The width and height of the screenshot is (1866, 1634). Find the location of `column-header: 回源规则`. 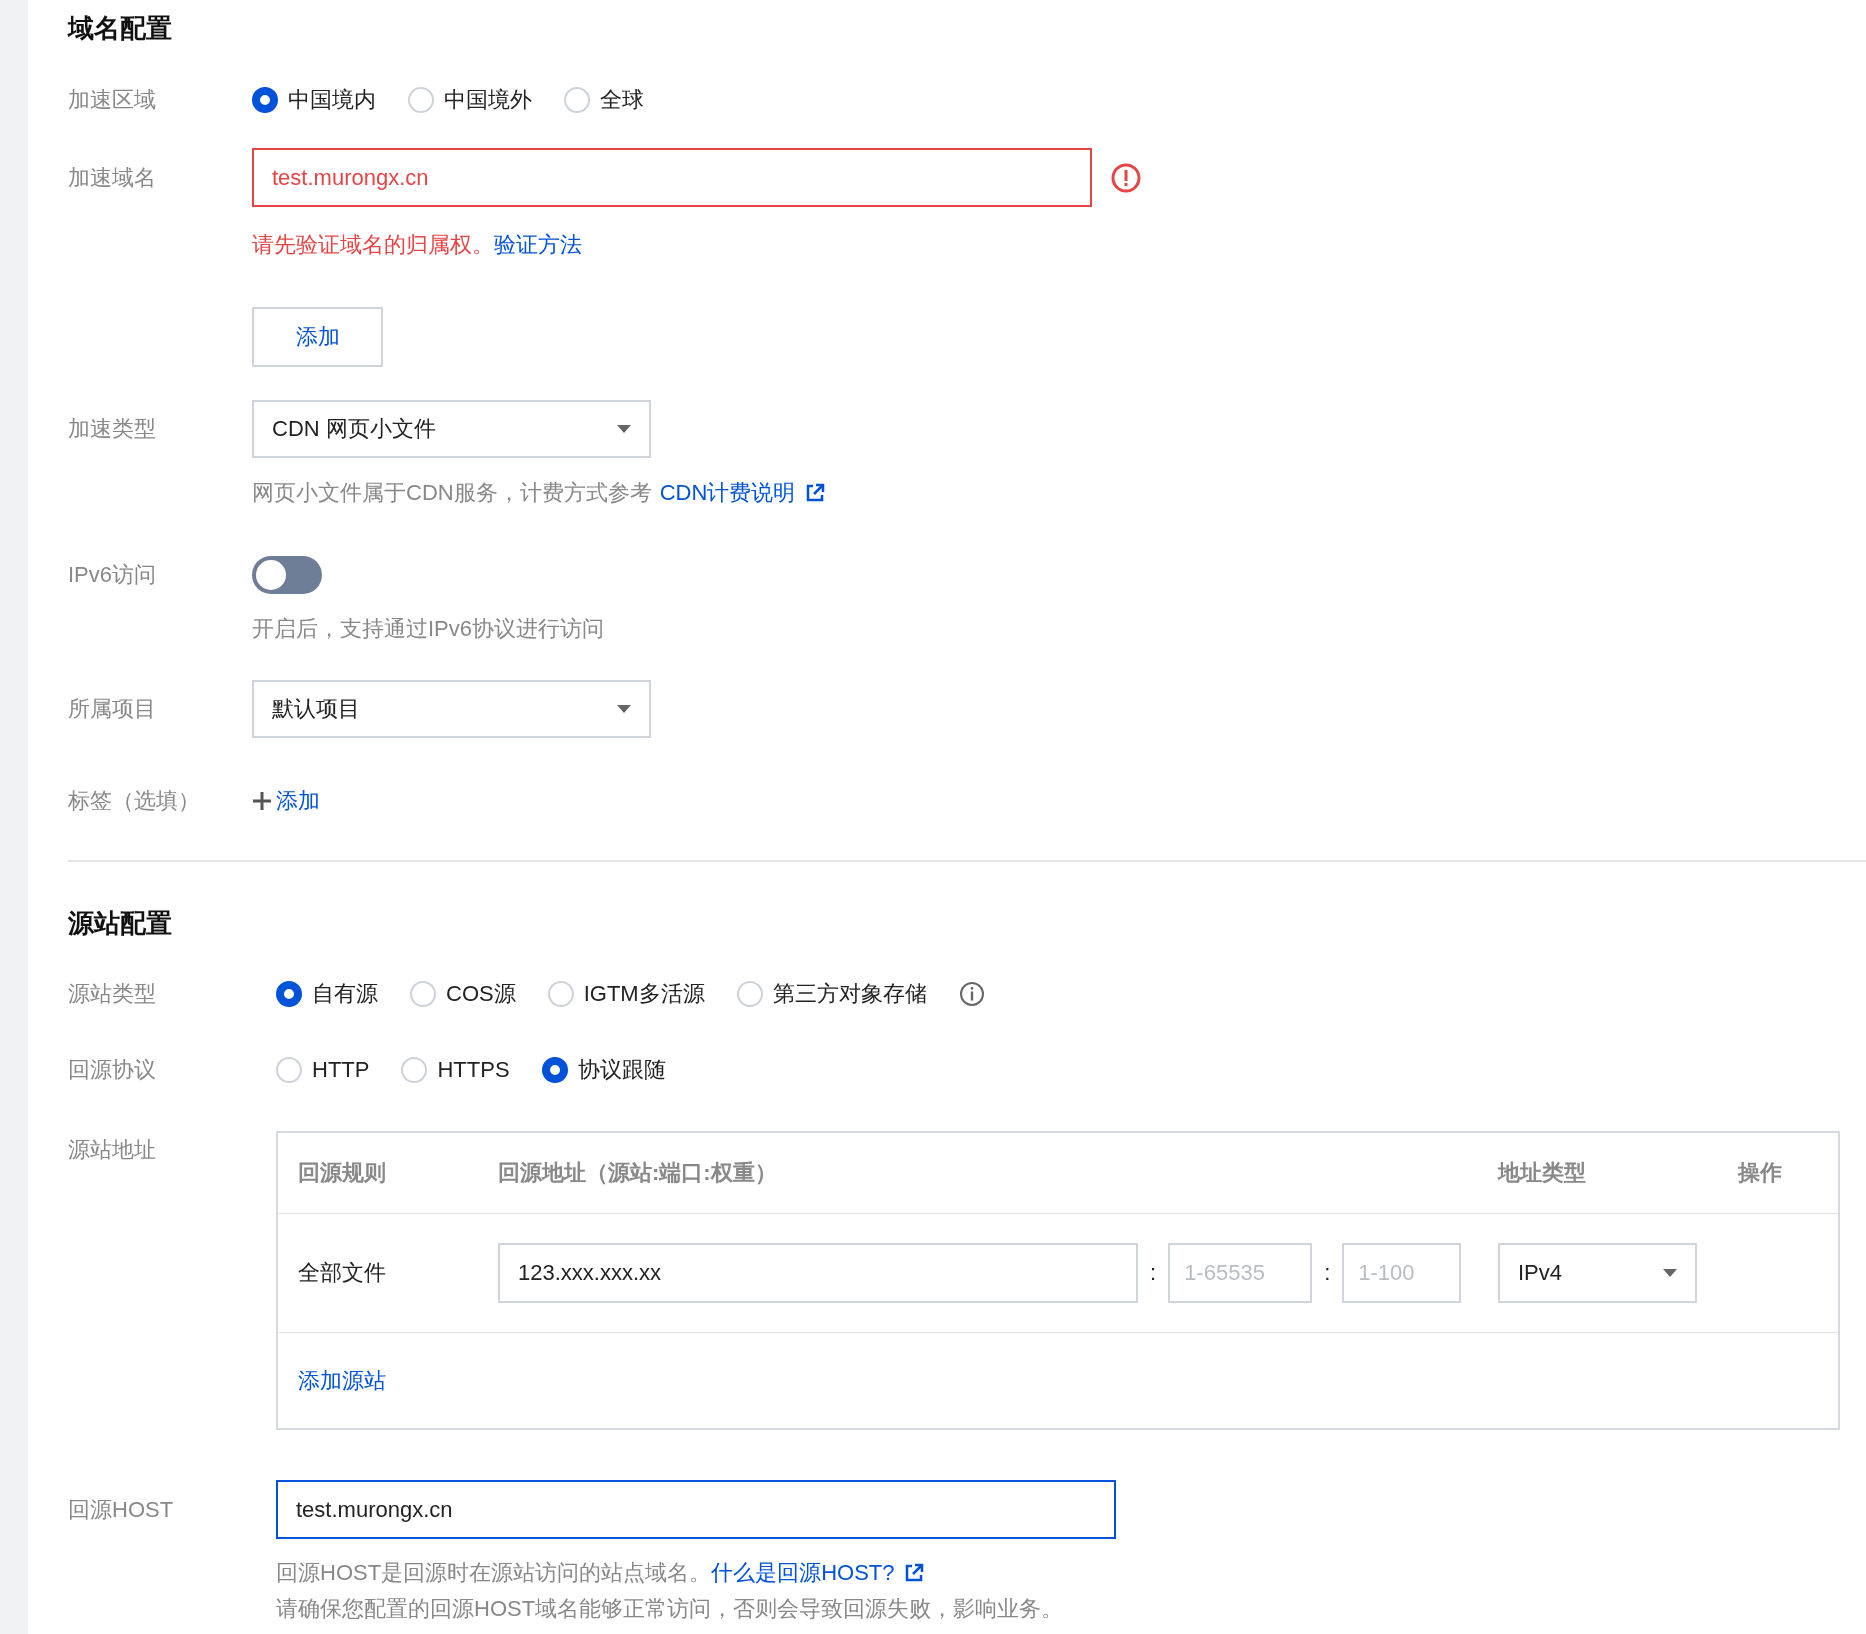

column-header: 回源规则 is located at coordinates (342, 1173).